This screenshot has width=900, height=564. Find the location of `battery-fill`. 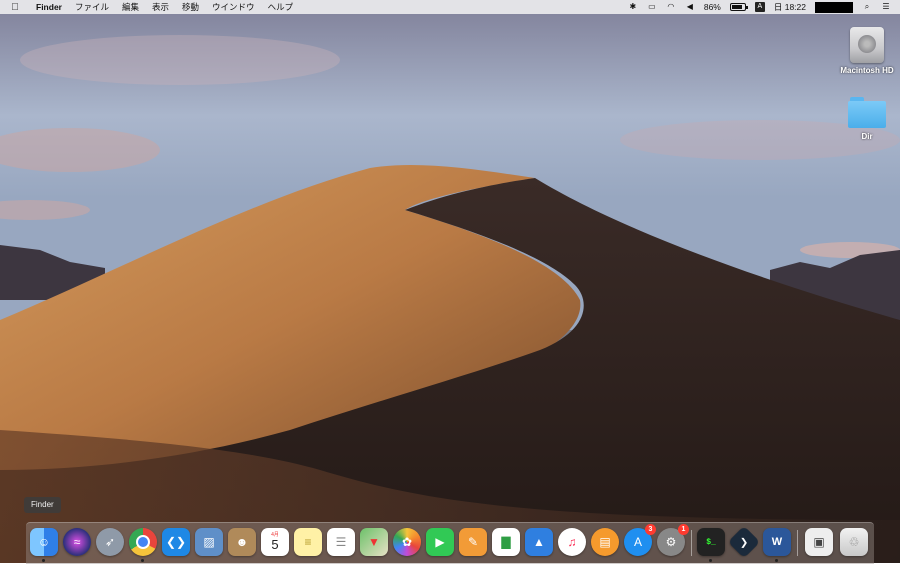

battery-fill is located at coordinates (737, 7).